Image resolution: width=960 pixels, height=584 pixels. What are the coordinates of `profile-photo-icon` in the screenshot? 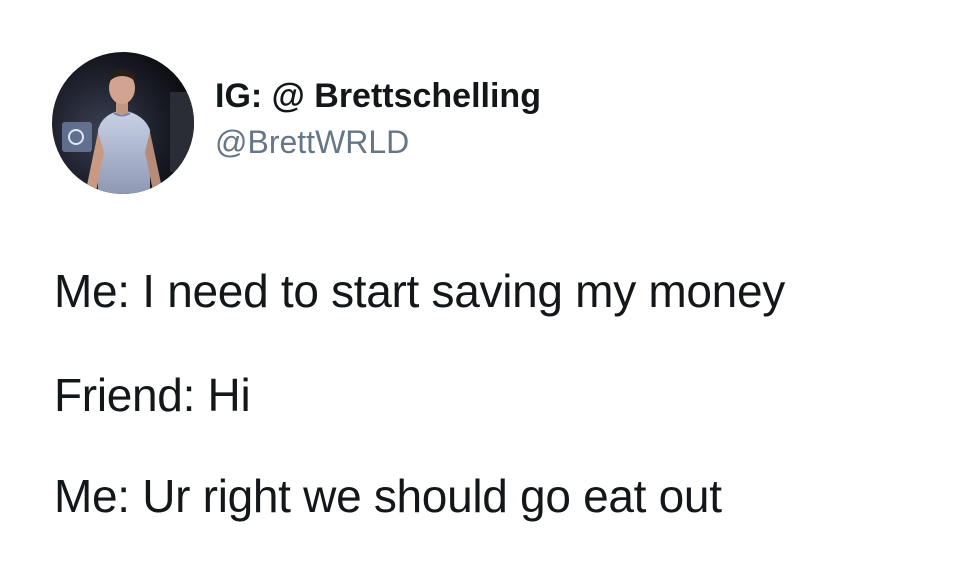 It's located at (123, 123).